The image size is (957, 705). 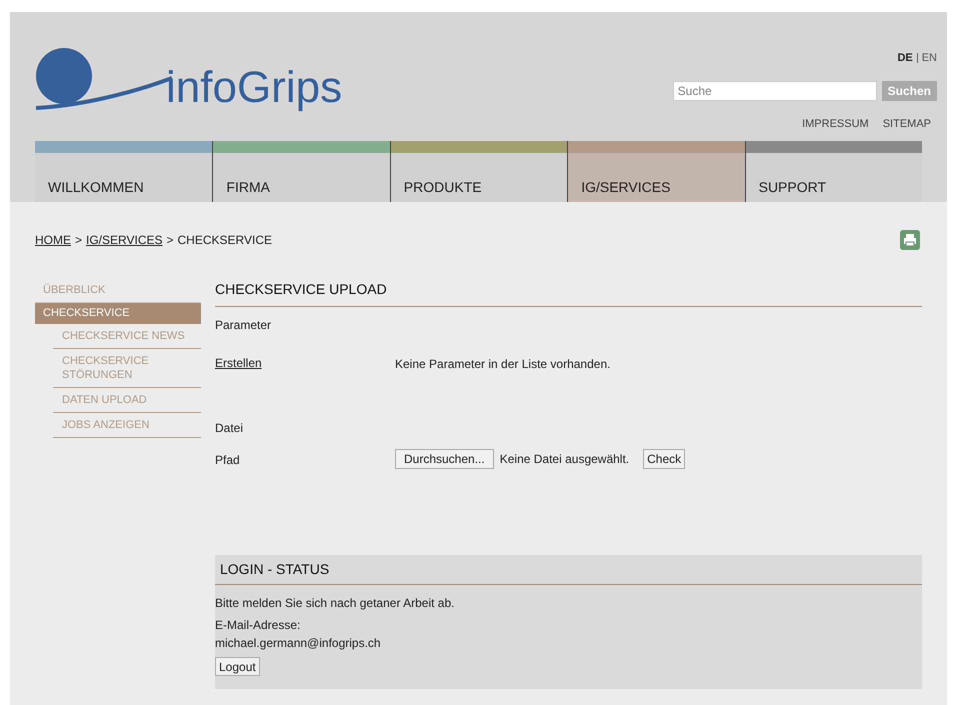 What do you see at coordinates (53, 240) in the screenshot?
I see `breadcrumb-link: HOME` at bounding box center [53, 240].